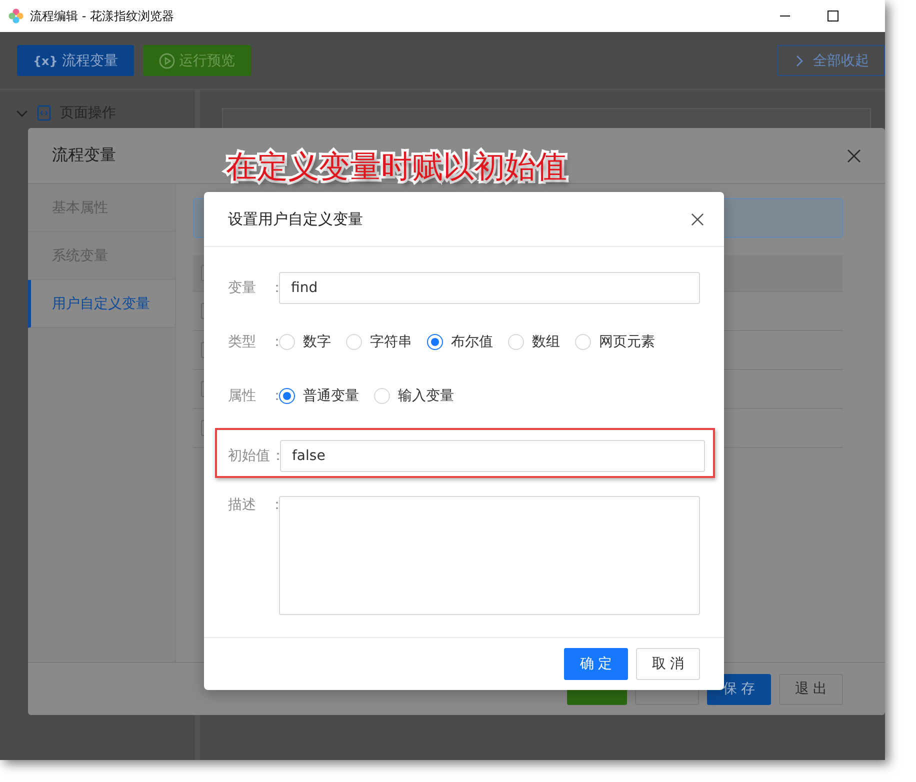  Describe the element at coordinates (44, 113) in the screenshot. I see `code-file-icon` at that location.